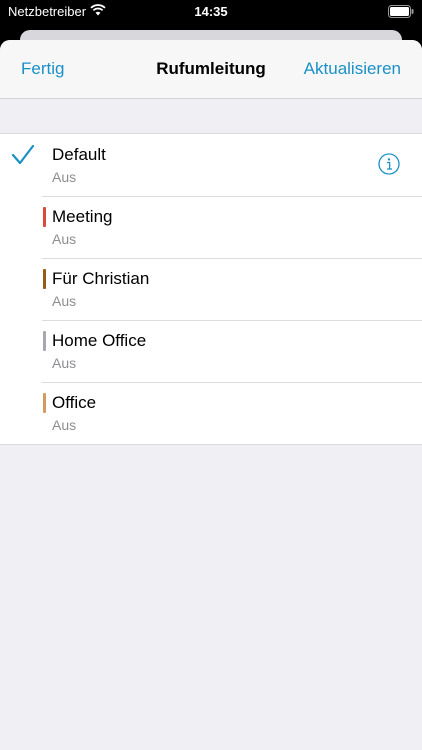  I want to click on info-icon, so click(389, 166).